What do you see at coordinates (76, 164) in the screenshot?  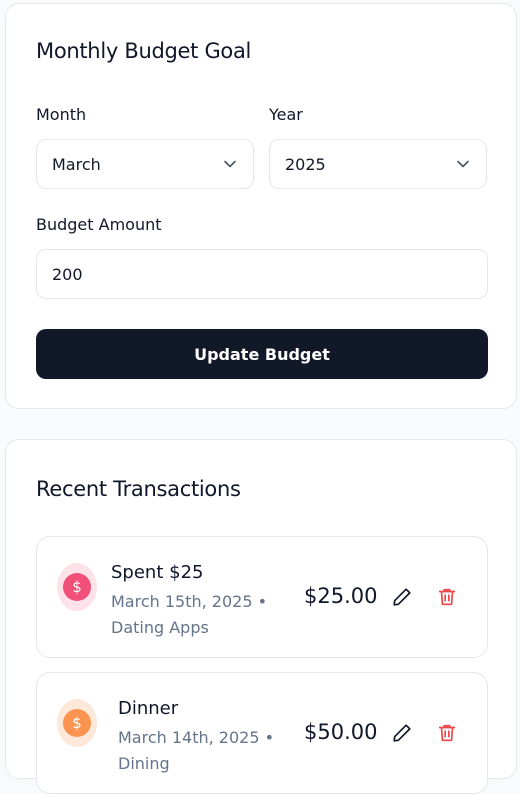 I see `month-value: March` at bounding box center [76, 164].